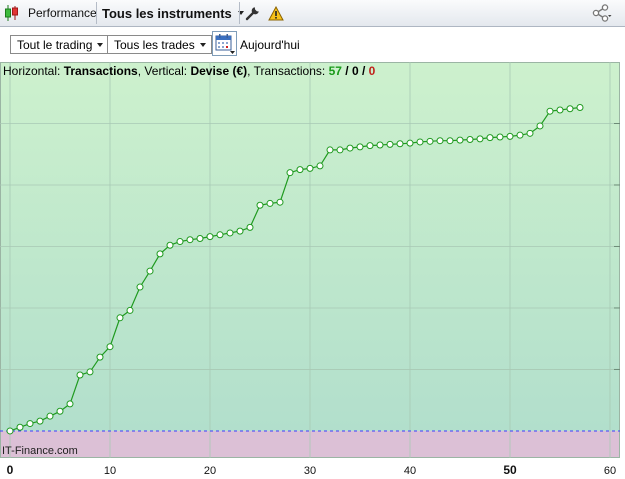  I want to click on trades-filter-label: Tous les trades, so click(154, 44).